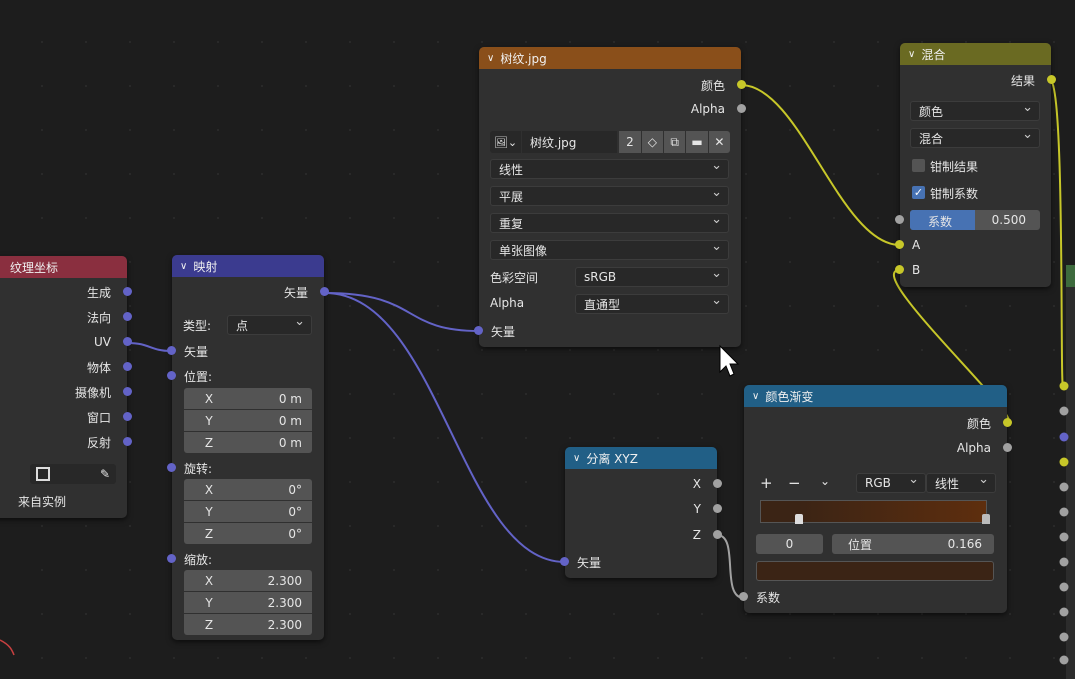 Image resolution: width=1075 pixels, height=679 pixels. What do you see at coordinates (248, 266) in the screenshot?
I see `mapping-header: ∨ 映射` at bounding box center [248, 266].